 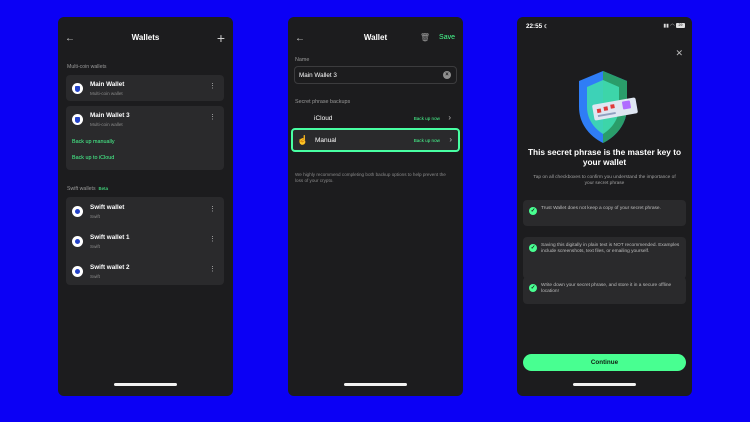 What do you see at coordinates (447, 75) in the screenshot?
I see `clear-input-icon: ×` at bounding box center [447, 75].